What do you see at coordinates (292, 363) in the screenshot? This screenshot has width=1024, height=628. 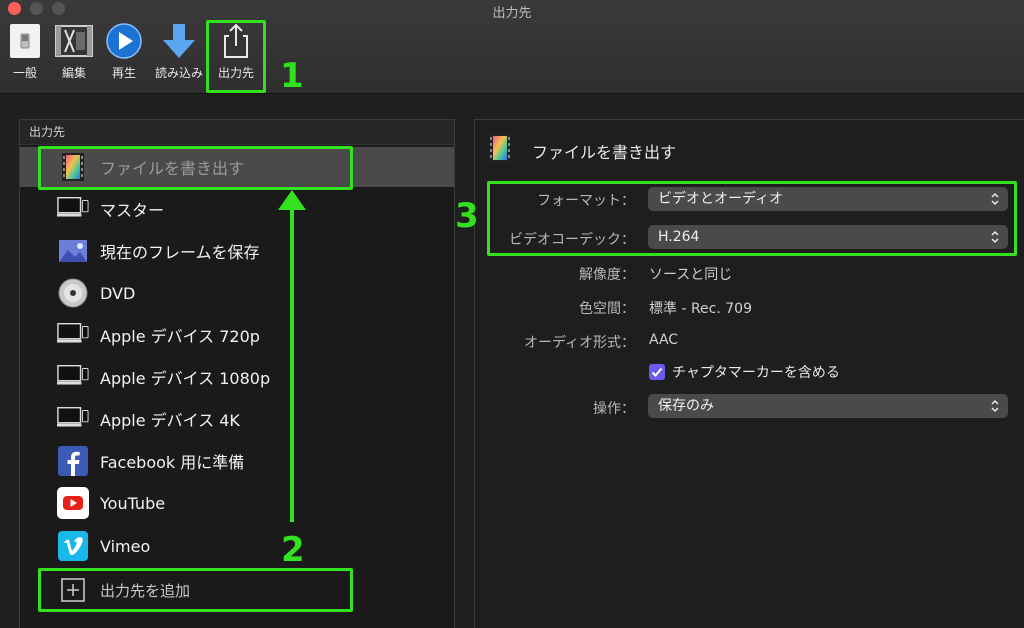 I see `annotation-arrow-line` at bounding box center [292, 363].